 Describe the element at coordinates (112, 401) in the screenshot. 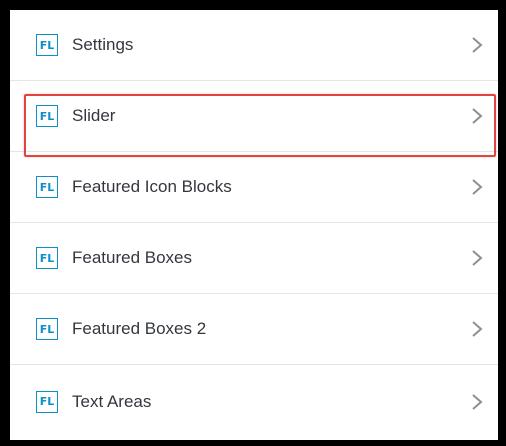

I see `menu-item-label: Text Areas` at that location.